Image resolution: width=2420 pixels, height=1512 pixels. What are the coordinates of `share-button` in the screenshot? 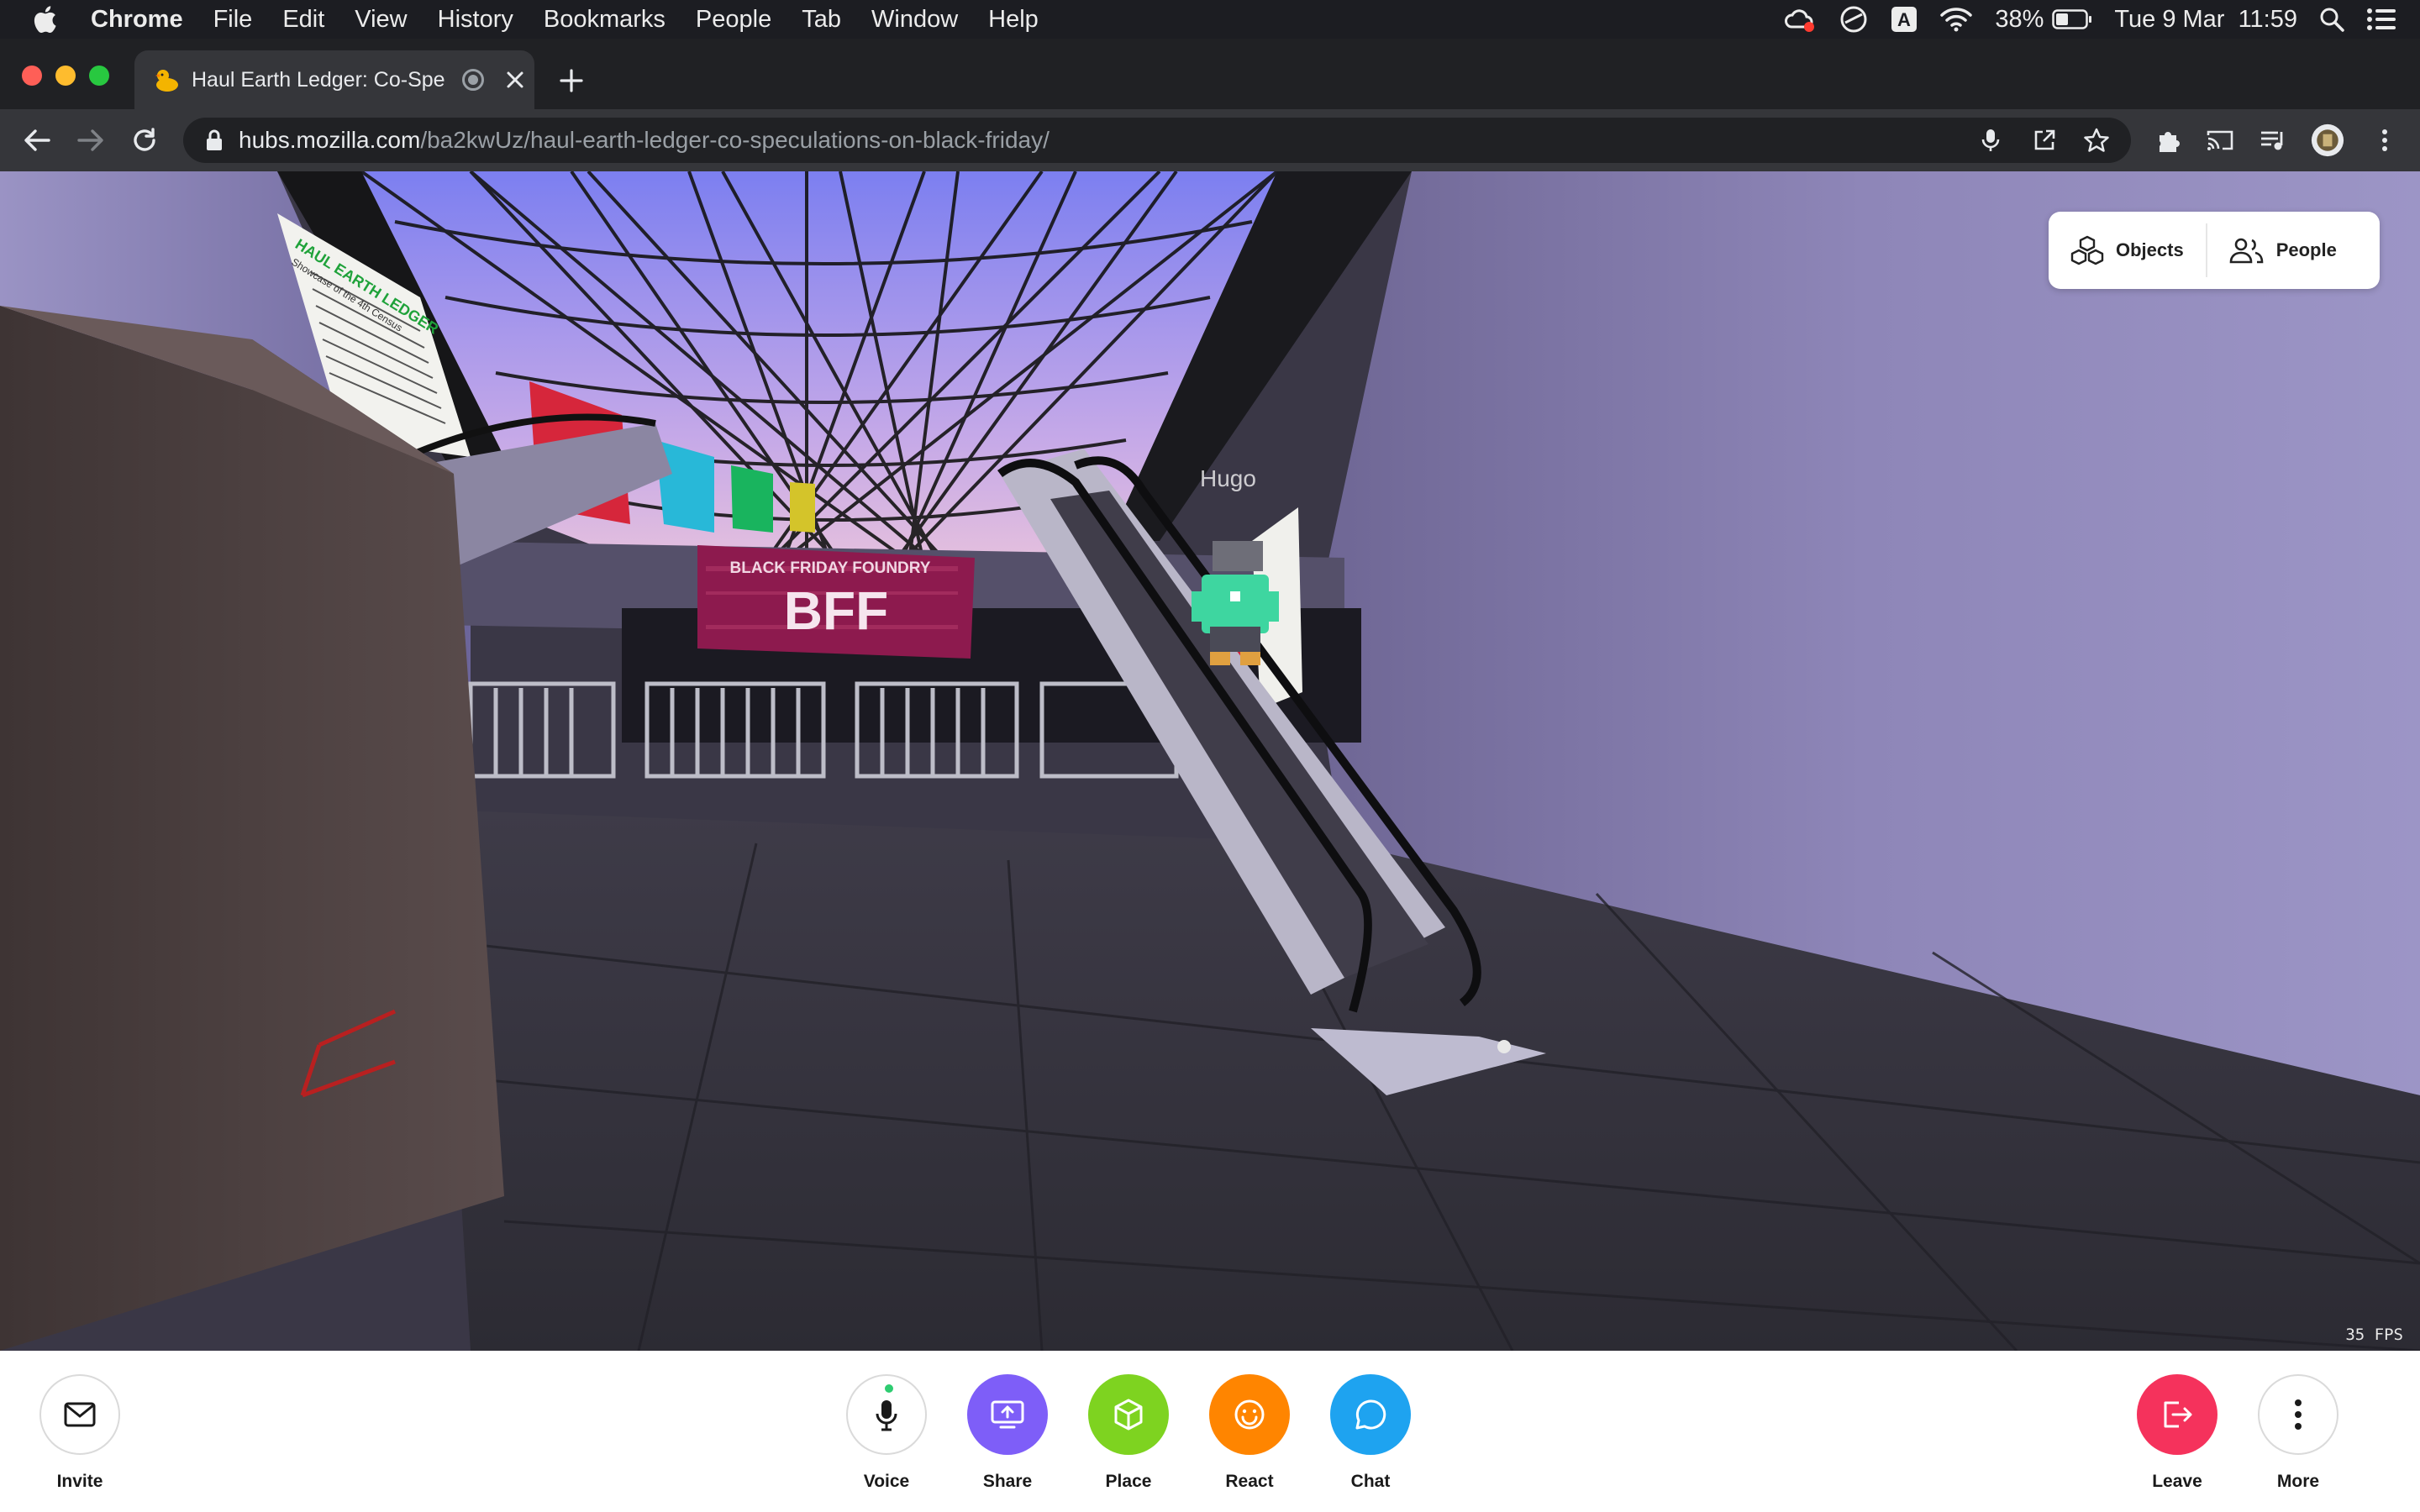 It's located at (1007, 1414).